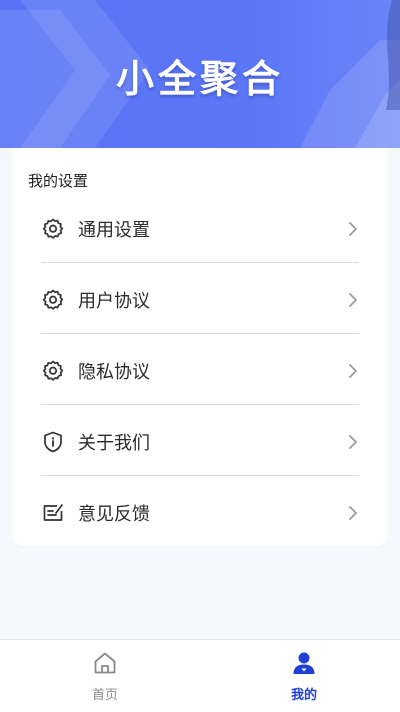 The width and height of the screenshot is (400, 712). I want to click on menu-item-label: 意见反馈, so click(114, 514).